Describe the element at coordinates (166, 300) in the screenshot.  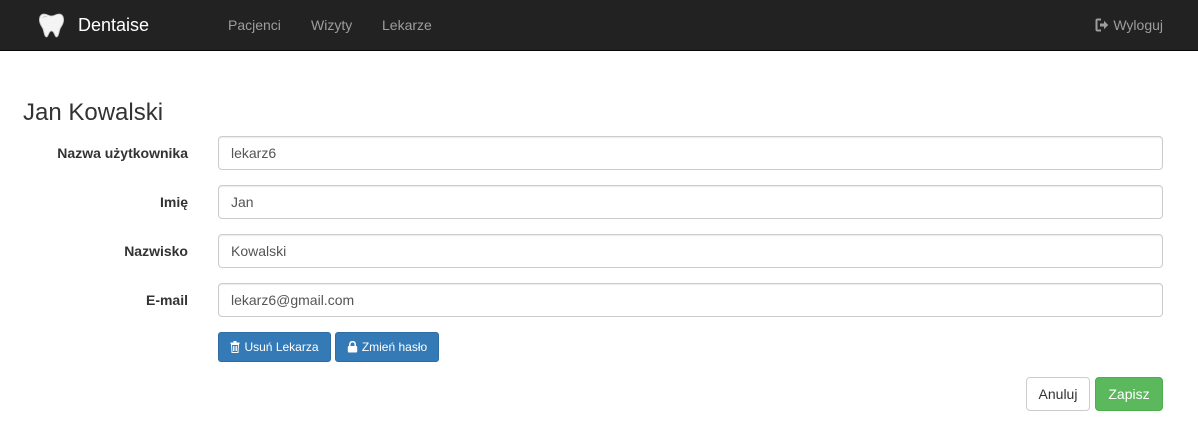
I see `email-label: E-mail` at that location.